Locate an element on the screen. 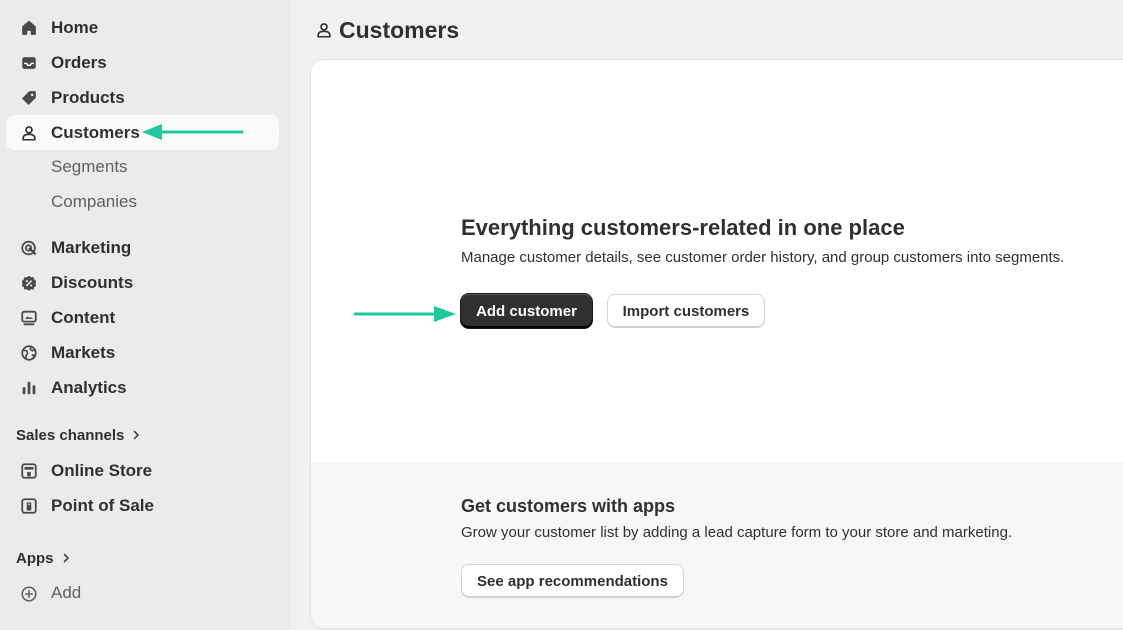 The image size is (1123, 630). nav-item-online-store: Online Store is located at coordinates (142, 470).